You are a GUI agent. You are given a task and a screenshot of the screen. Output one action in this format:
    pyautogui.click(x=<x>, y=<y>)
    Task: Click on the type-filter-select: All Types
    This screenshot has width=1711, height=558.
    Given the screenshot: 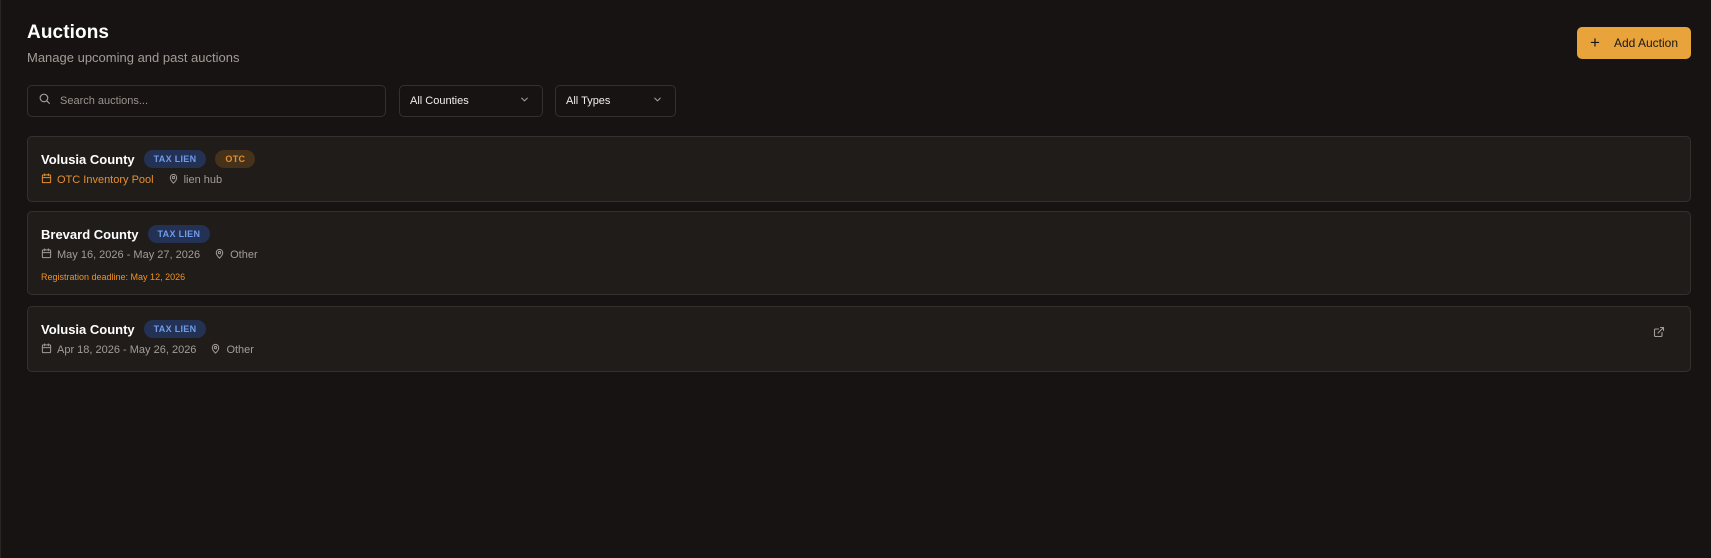 What is the action you would take?
    pyautogui.click(x=615, y=101)
    